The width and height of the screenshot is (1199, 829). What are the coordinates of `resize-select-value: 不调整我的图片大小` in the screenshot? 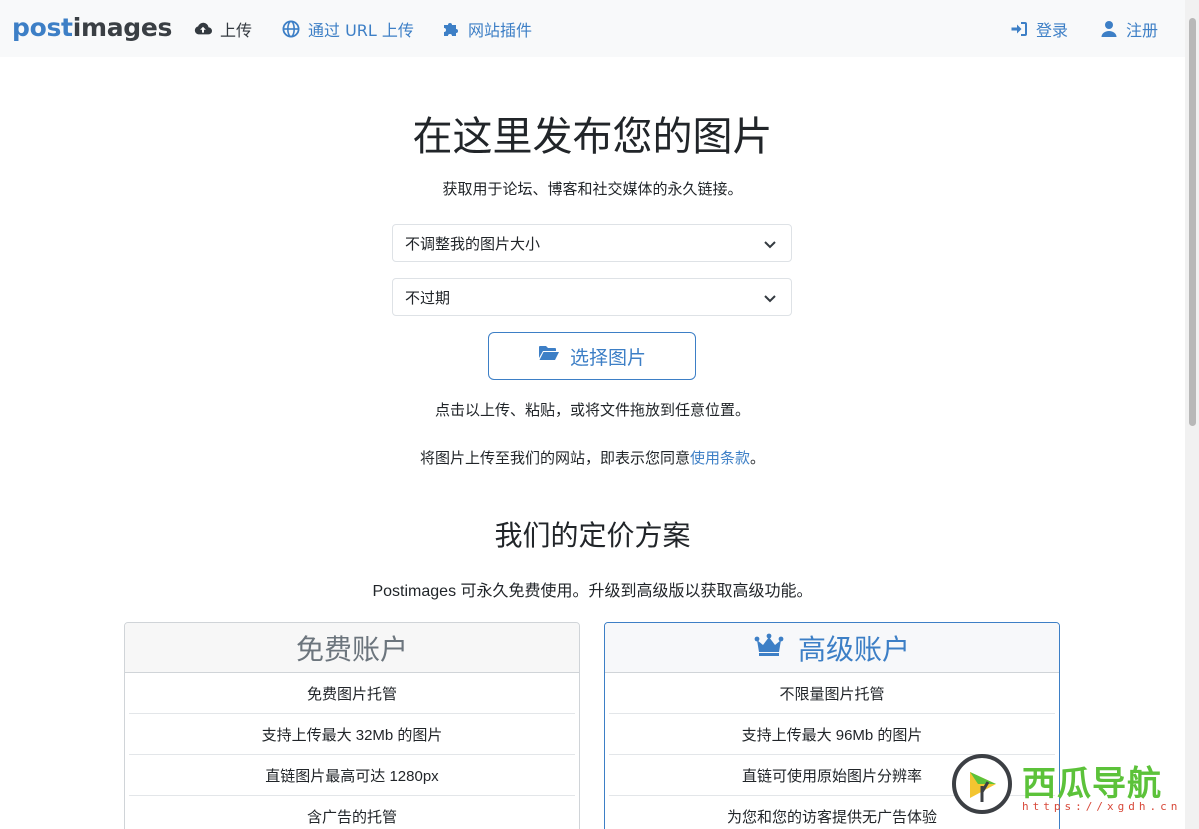 It's located at (473, 244).